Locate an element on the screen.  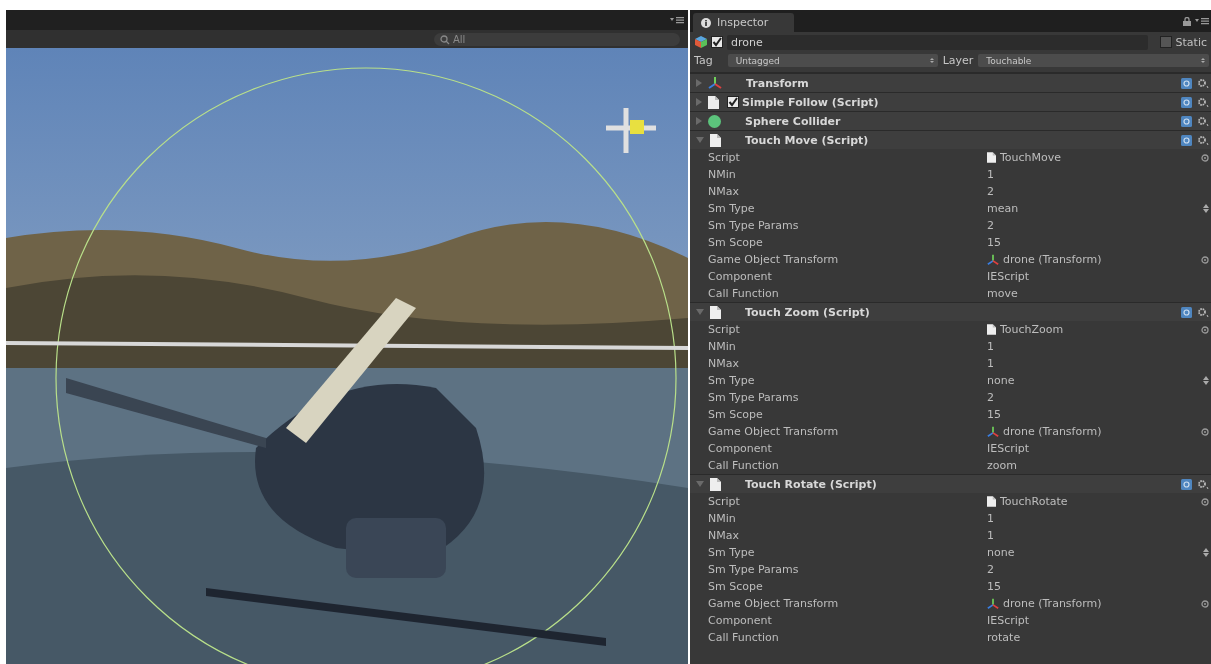
property-value: move is located at coordinates (1002, 293).